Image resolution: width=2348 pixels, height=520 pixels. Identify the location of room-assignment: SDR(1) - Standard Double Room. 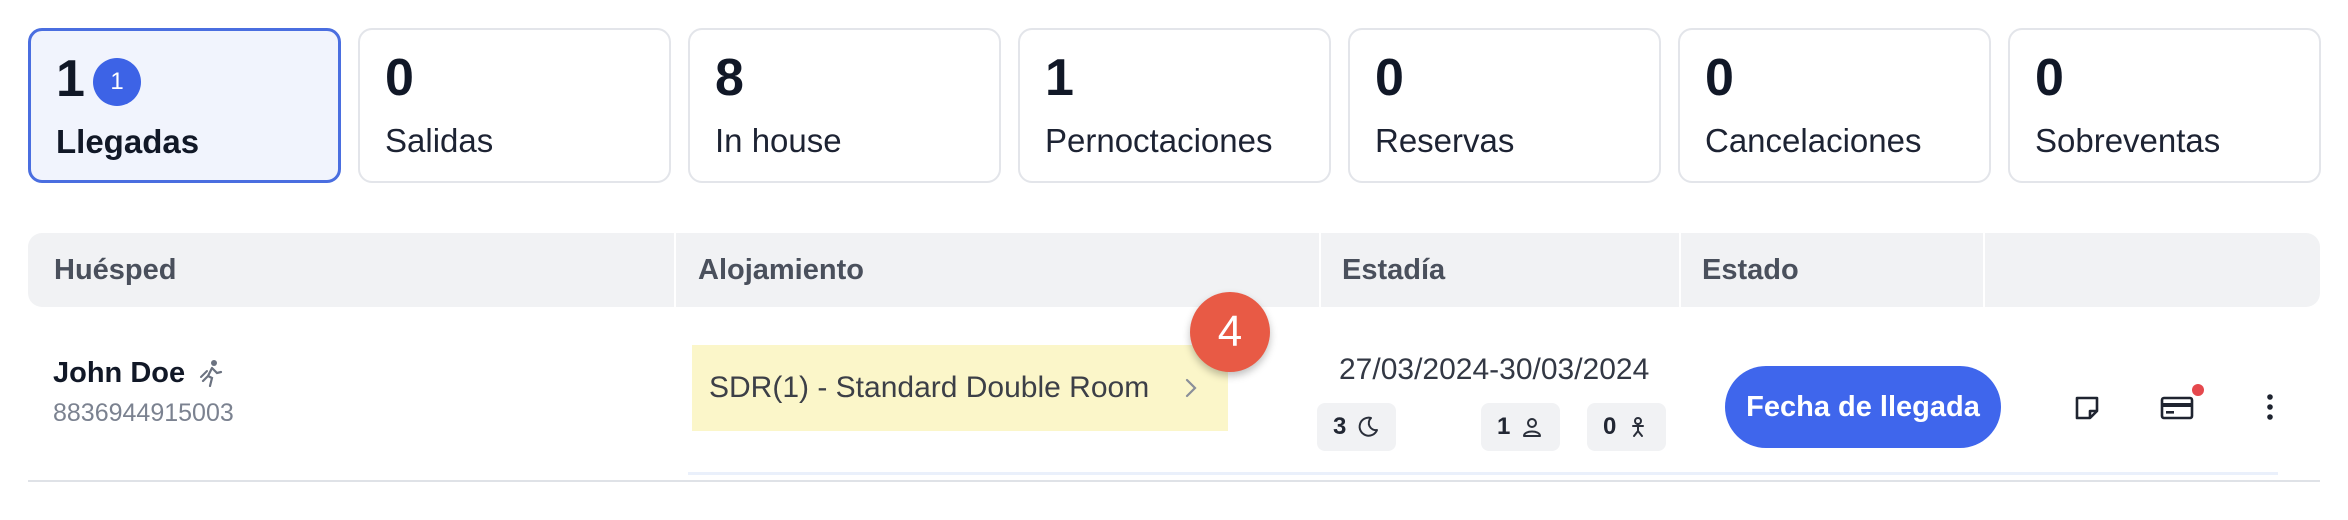
(960, 388).